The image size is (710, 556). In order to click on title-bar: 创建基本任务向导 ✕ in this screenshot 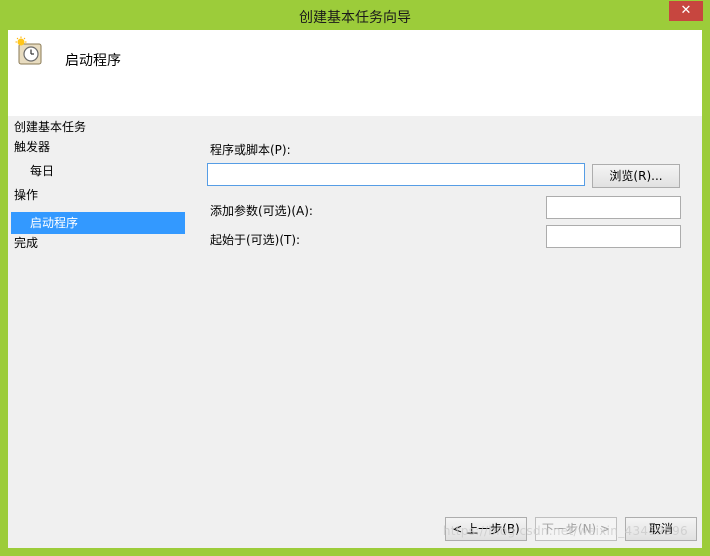, I will do `click(355, 15)`.